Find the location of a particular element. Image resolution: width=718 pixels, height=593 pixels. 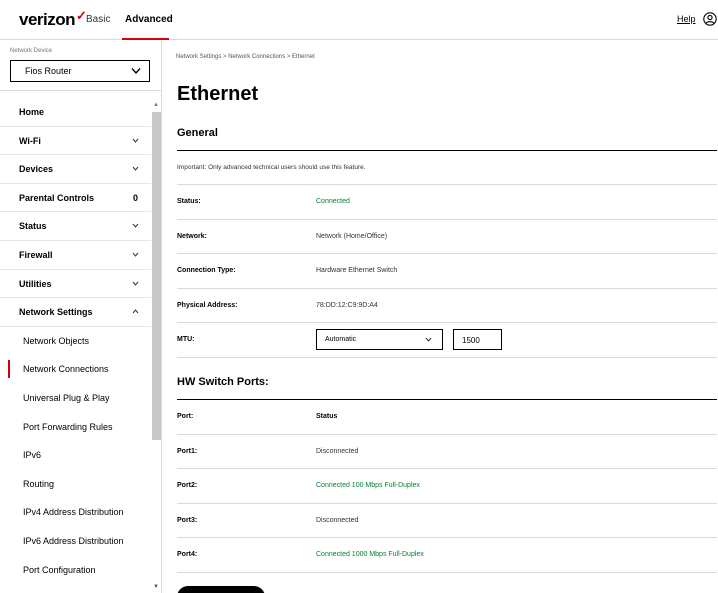

physical-address-value: 78:DD:12:C9:9D:A4 is located at coordinates (347, 305).